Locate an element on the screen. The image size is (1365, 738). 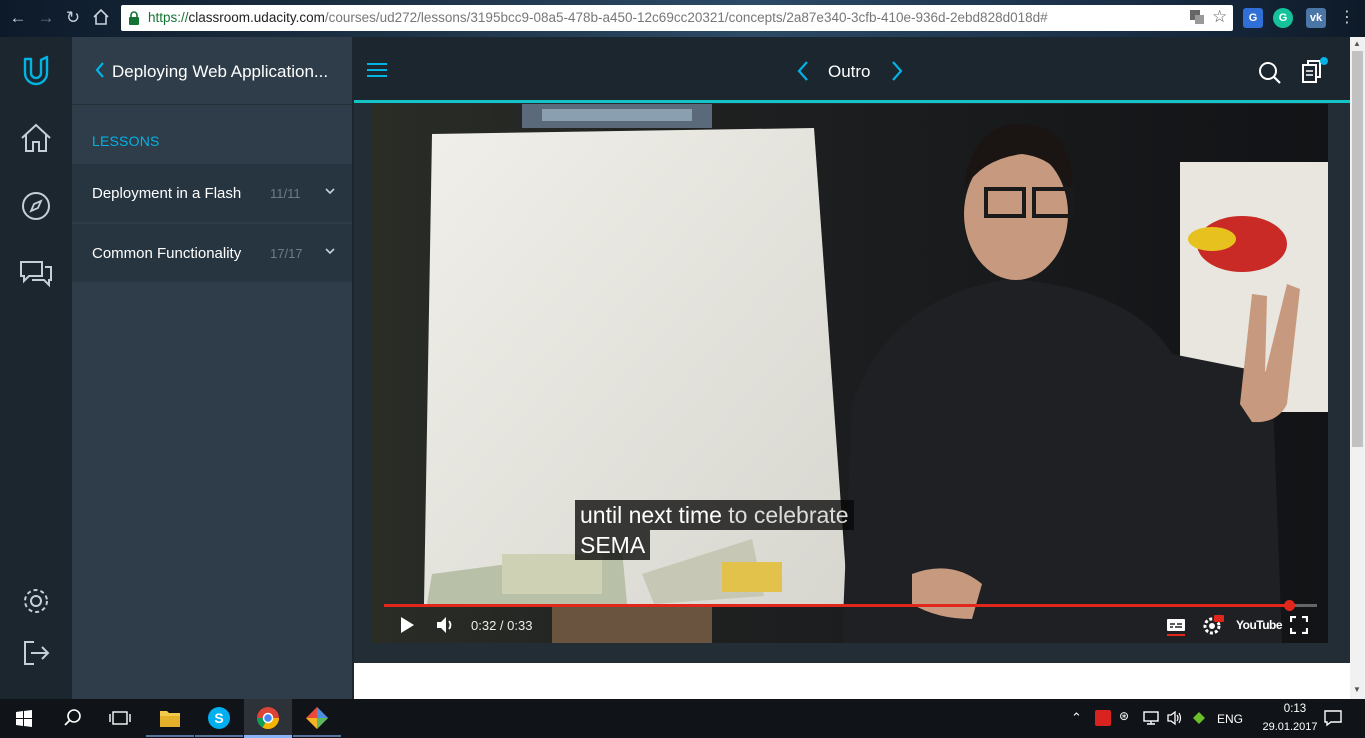
green-tray-icon is located at coordinates (1199, 718).